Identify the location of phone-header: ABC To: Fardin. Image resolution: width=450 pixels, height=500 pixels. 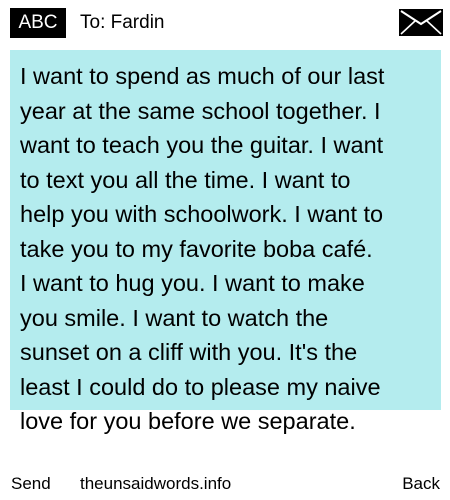
(225, 23).